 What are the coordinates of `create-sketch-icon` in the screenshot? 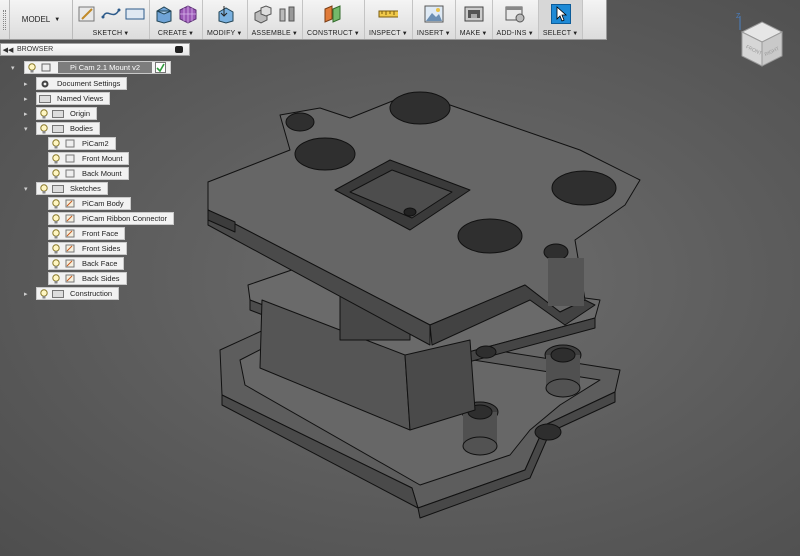 It's located at (87, 14).